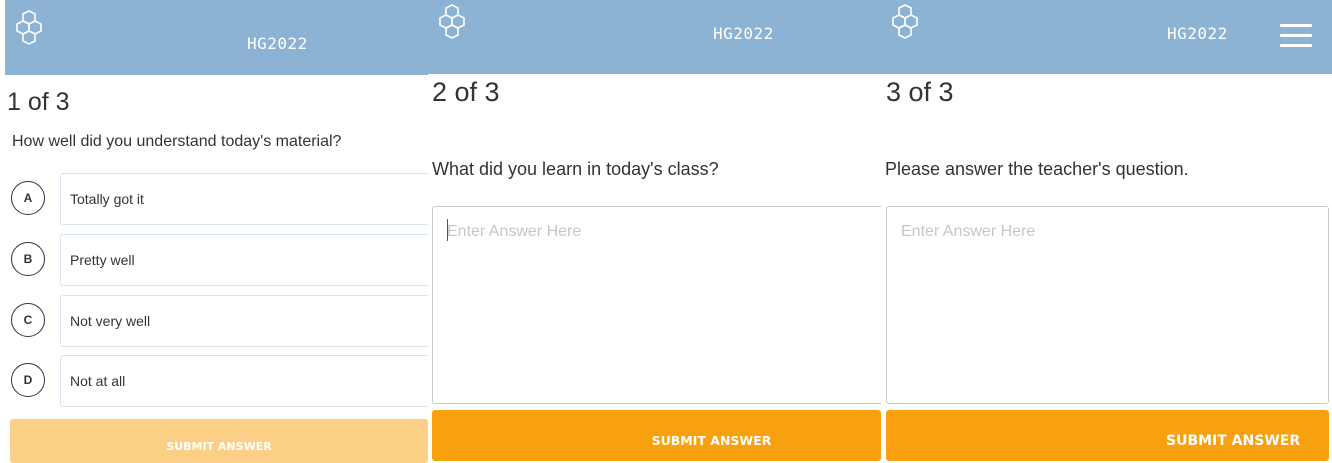  I want to click on question-counter: 3 of 3, so click(920, 92).